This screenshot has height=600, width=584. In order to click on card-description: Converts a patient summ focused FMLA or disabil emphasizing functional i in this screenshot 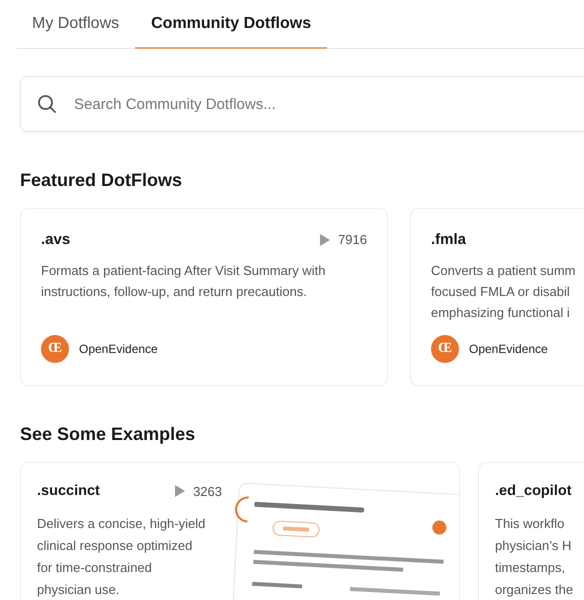, I will do `click(504, 292)`.